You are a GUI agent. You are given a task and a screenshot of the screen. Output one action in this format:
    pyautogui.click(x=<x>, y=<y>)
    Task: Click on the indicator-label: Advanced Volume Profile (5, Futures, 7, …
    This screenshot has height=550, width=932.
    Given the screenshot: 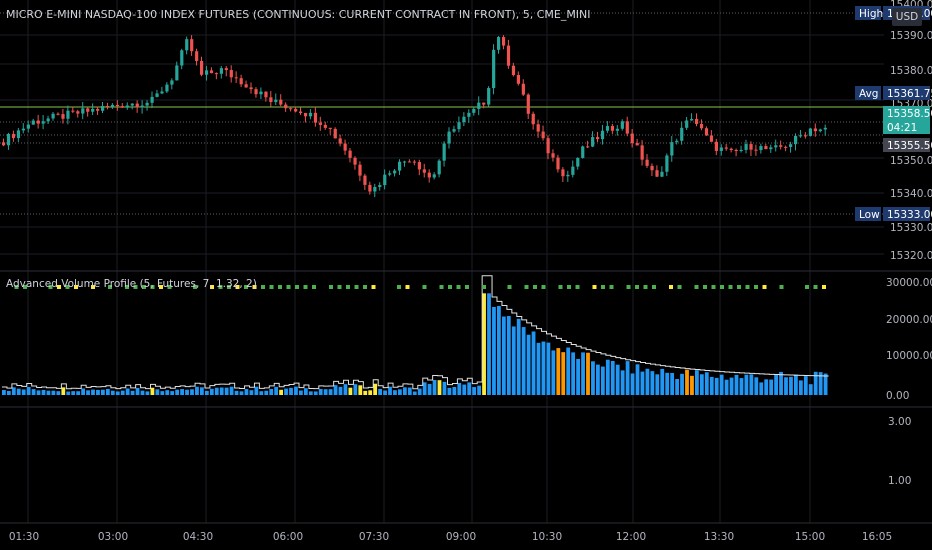 What is the action you would take?
    pyautogui.click(x=131, y=284)
    